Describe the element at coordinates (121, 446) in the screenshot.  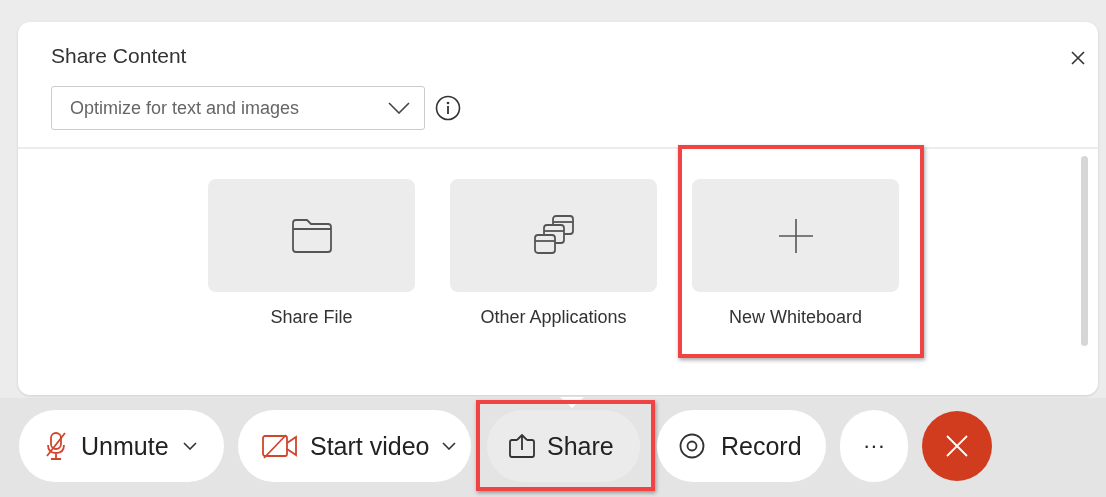
I see `mic-button: Unmute` at that location.